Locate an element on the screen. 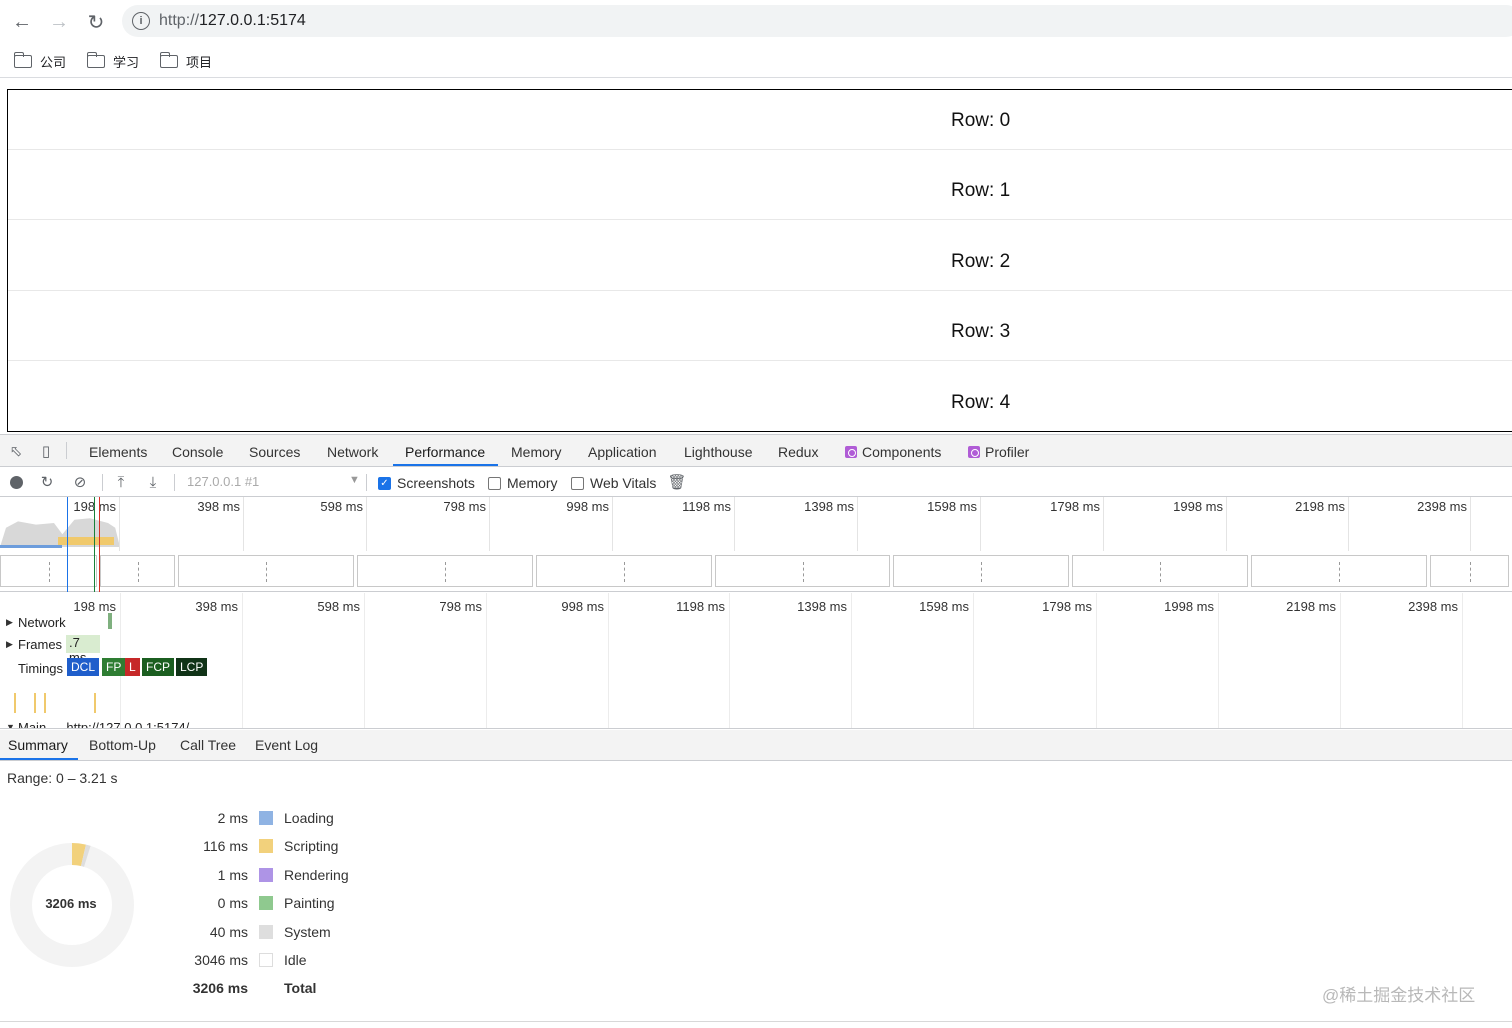 The width and height of the screenshot is (1512, 1028). tab-application: Application is located at coordinates (622, 452).